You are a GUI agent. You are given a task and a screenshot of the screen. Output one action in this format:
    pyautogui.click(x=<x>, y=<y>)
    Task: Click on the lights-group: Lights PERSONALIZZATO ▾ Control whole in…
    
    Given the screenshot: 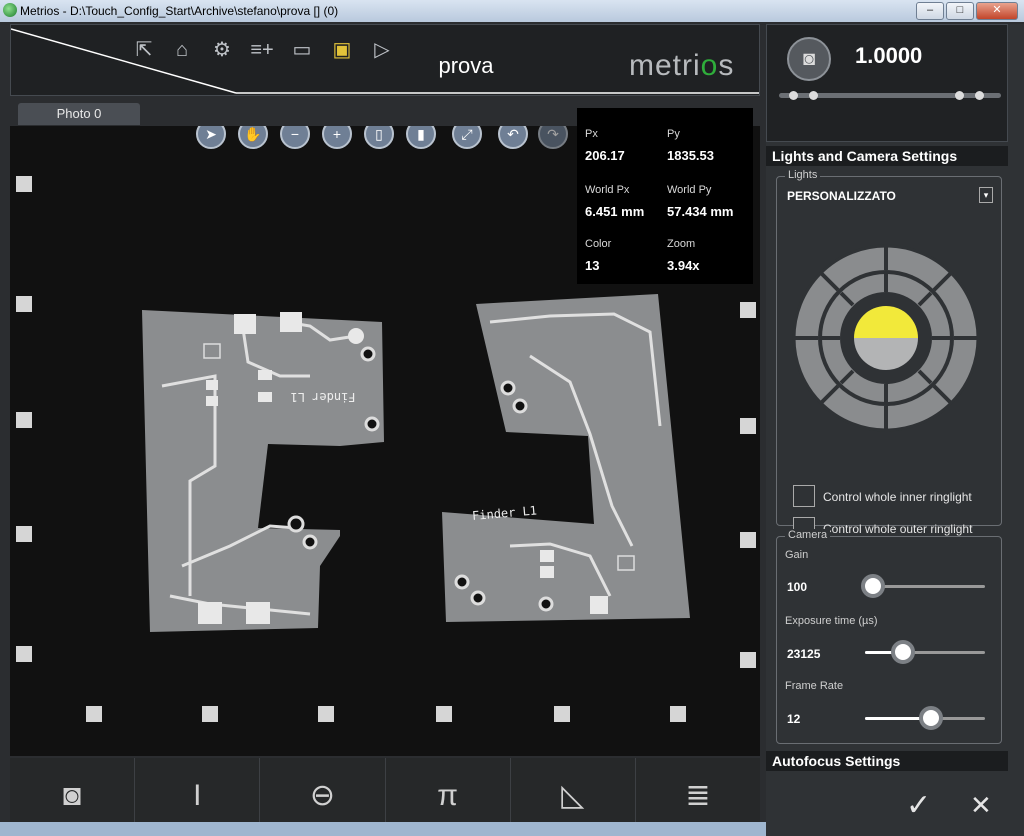 What is the action you would take?
    pyautogui.click(x=889, y=354)
    